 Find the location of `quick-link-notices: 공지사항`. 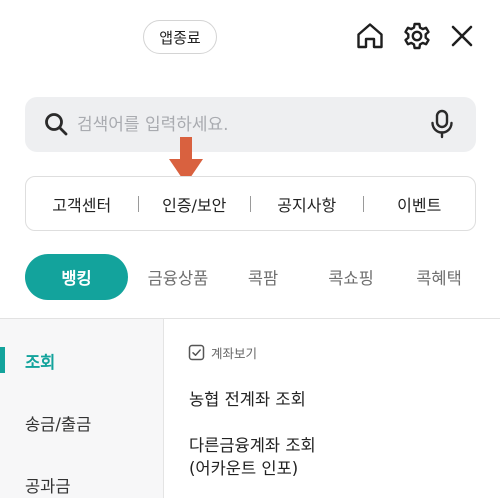

quick-link-notices: 공지사항 is located at coordinates (307, 204).